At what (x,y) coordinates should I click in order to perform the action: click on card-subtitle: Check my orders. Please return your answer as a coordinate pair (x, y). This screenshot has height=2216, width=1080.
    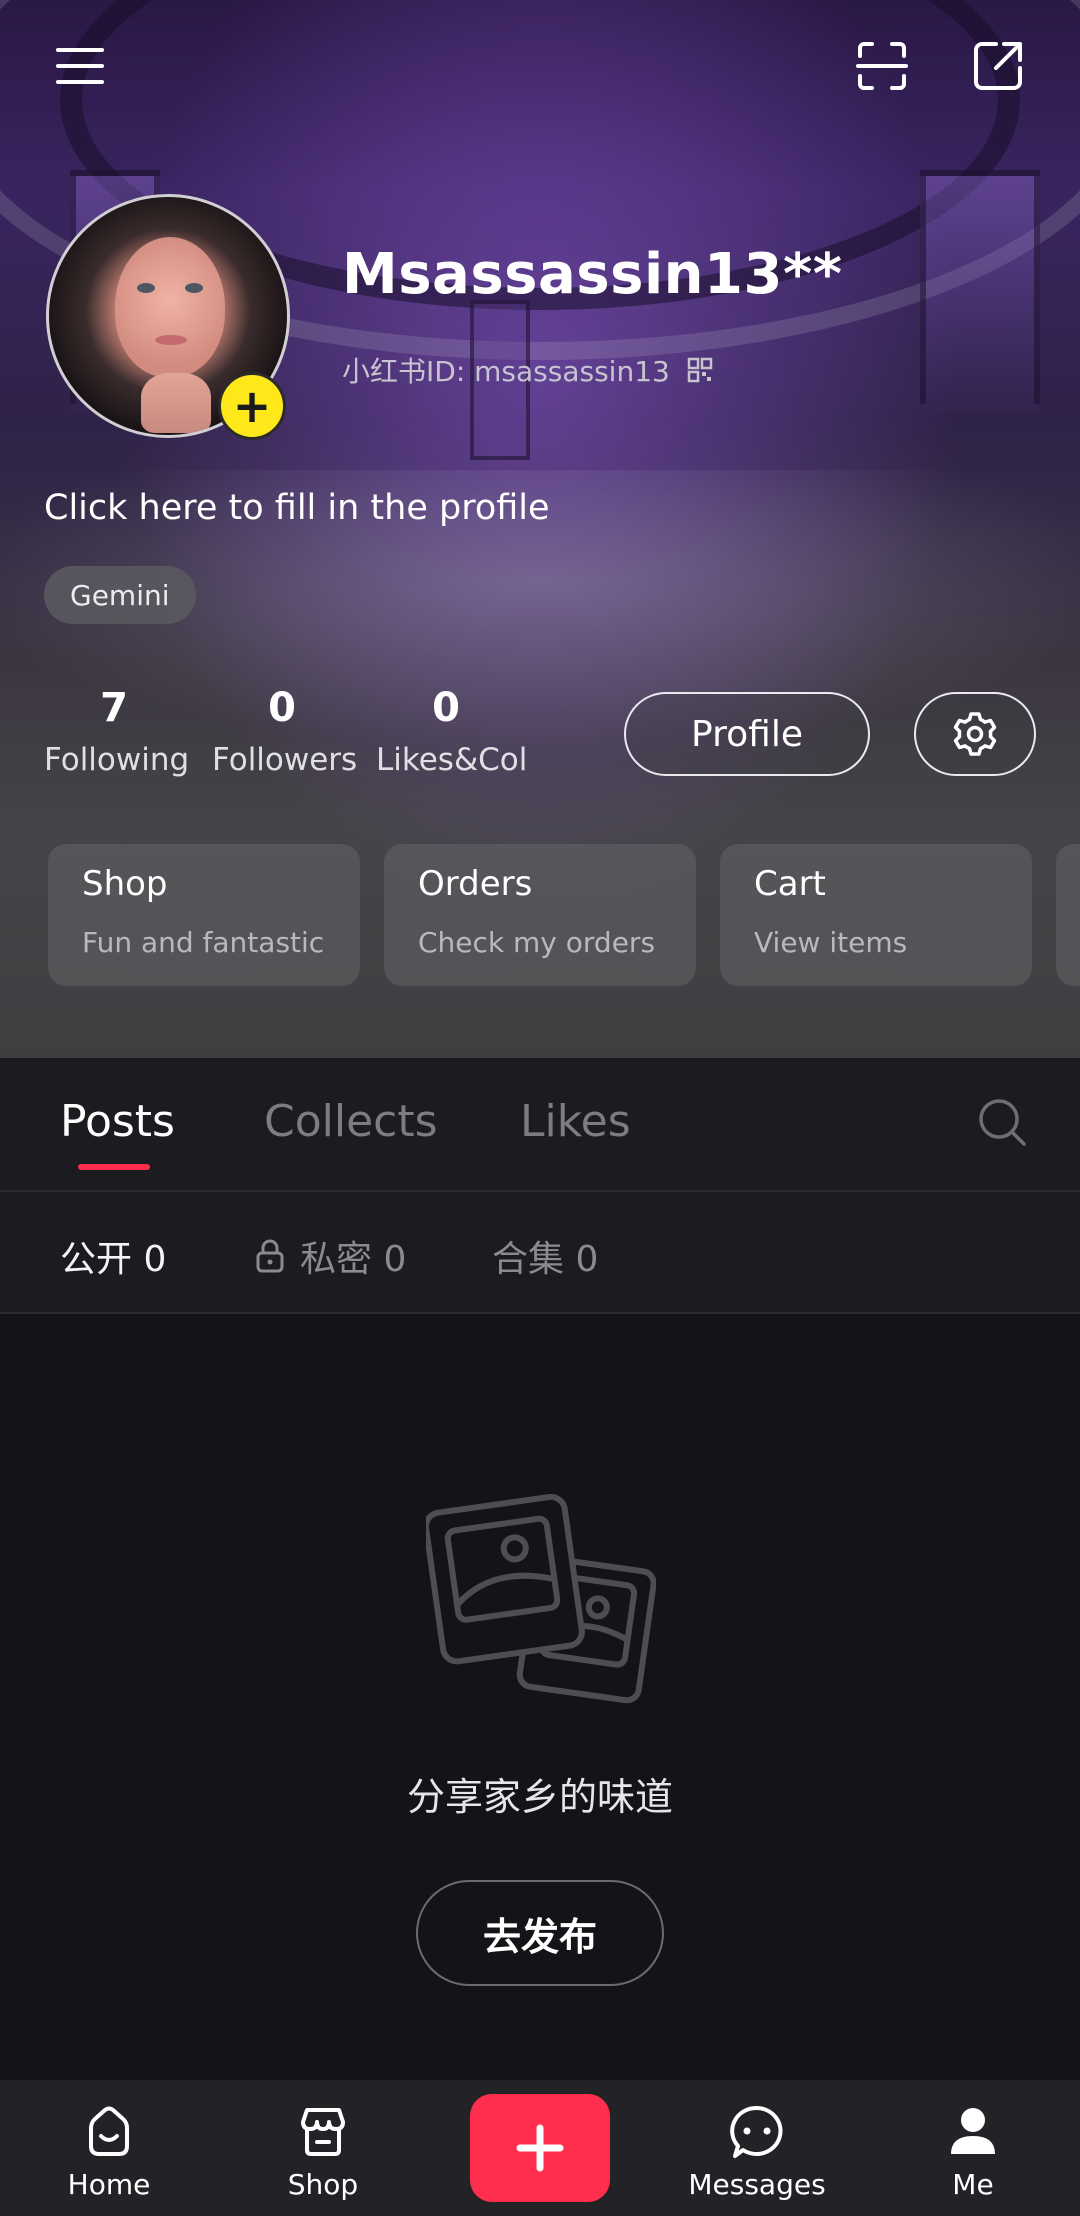
    Looking at the image, I should click on (537, 942).